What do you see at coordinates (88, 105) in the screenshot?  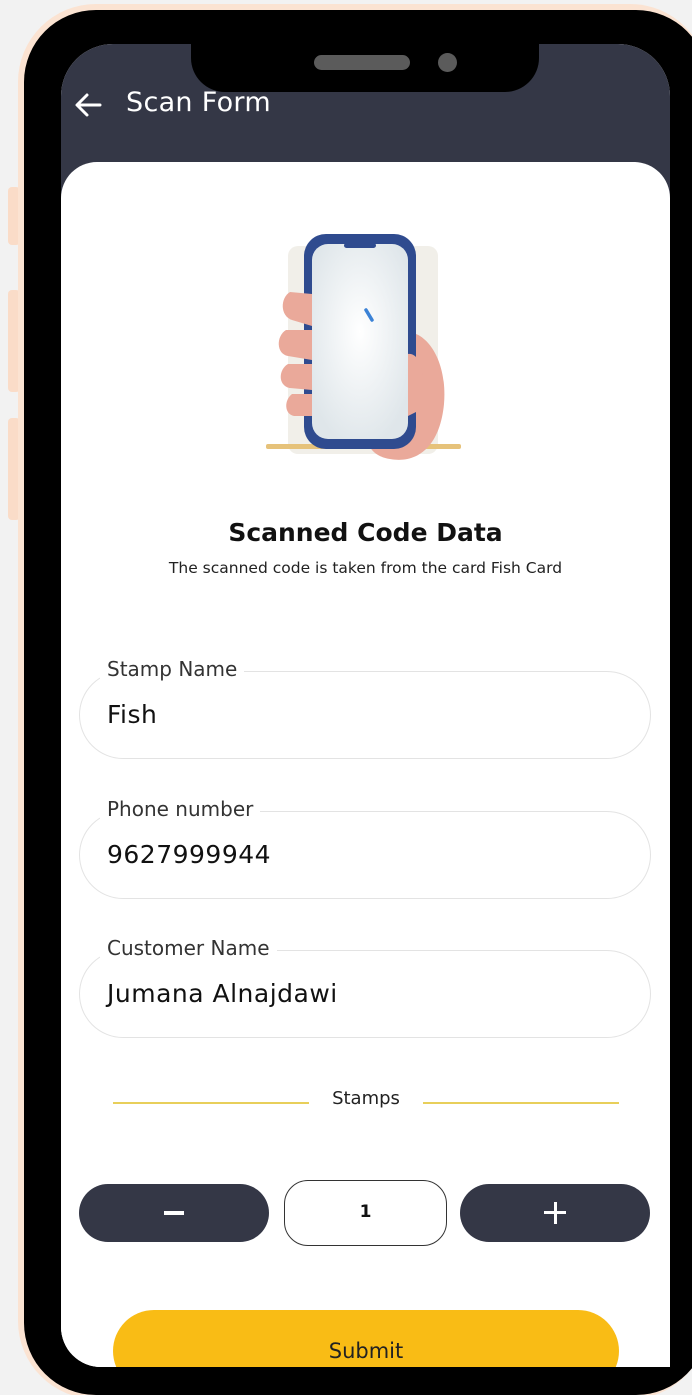 I see `back-arrow-icon` at bounding box center [88, 105].